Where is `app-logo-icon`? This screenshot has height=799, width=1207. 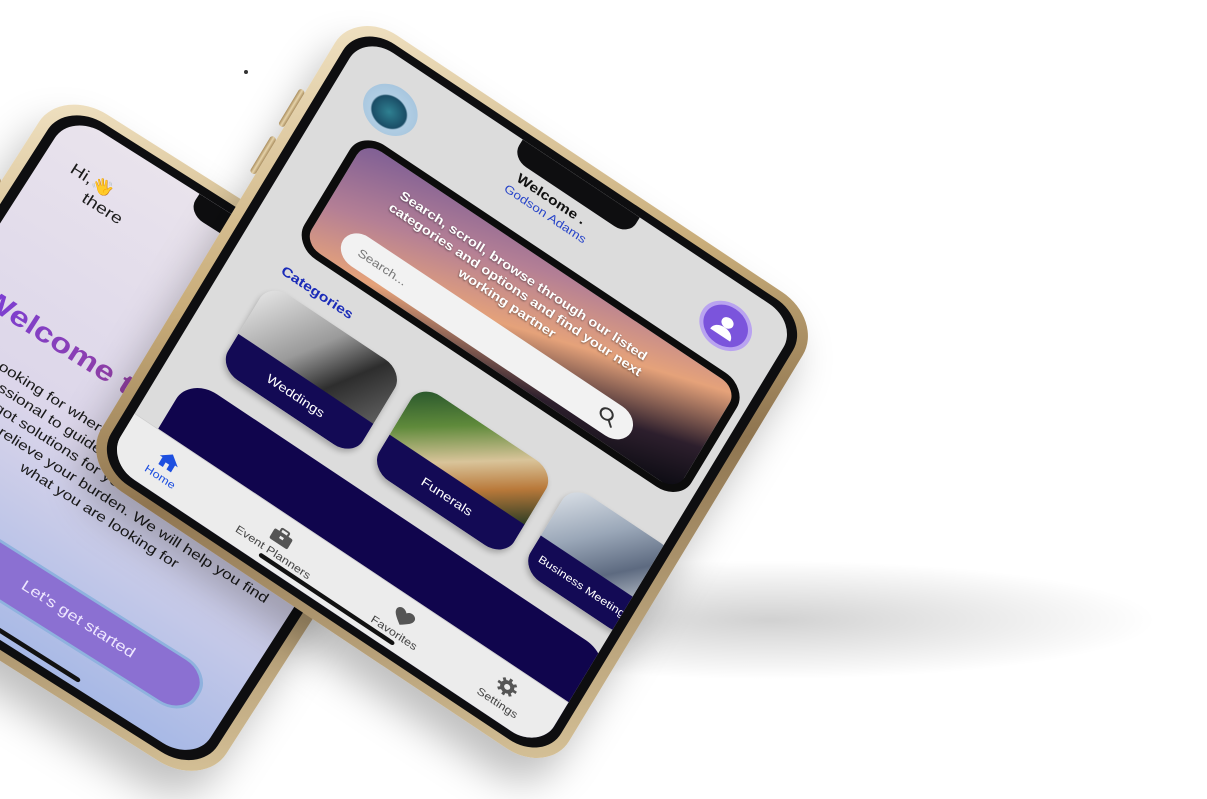
app-logo-icon is located at coordinates (390, 110).